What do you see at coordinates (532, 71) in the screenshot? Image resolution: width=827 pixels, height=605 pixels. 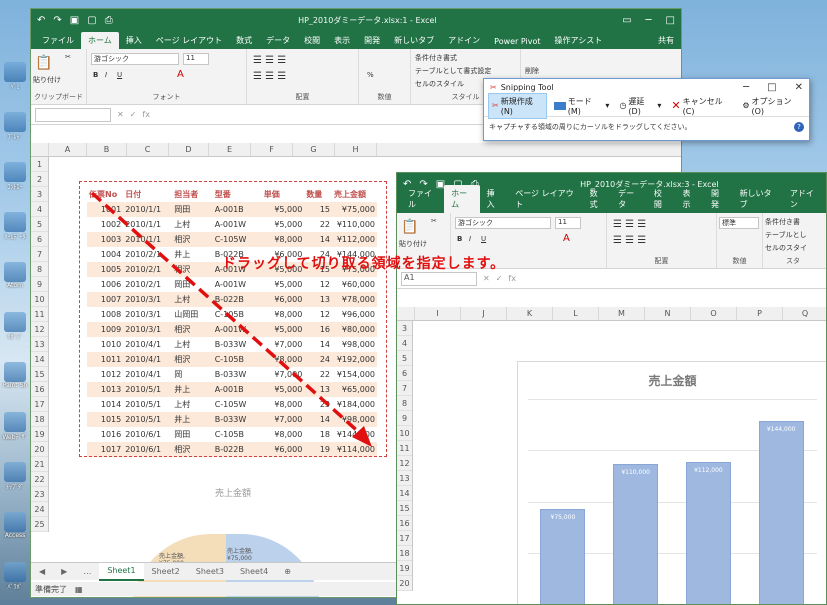 I see `delete-button: 削除` at bounding box center [532, 71].